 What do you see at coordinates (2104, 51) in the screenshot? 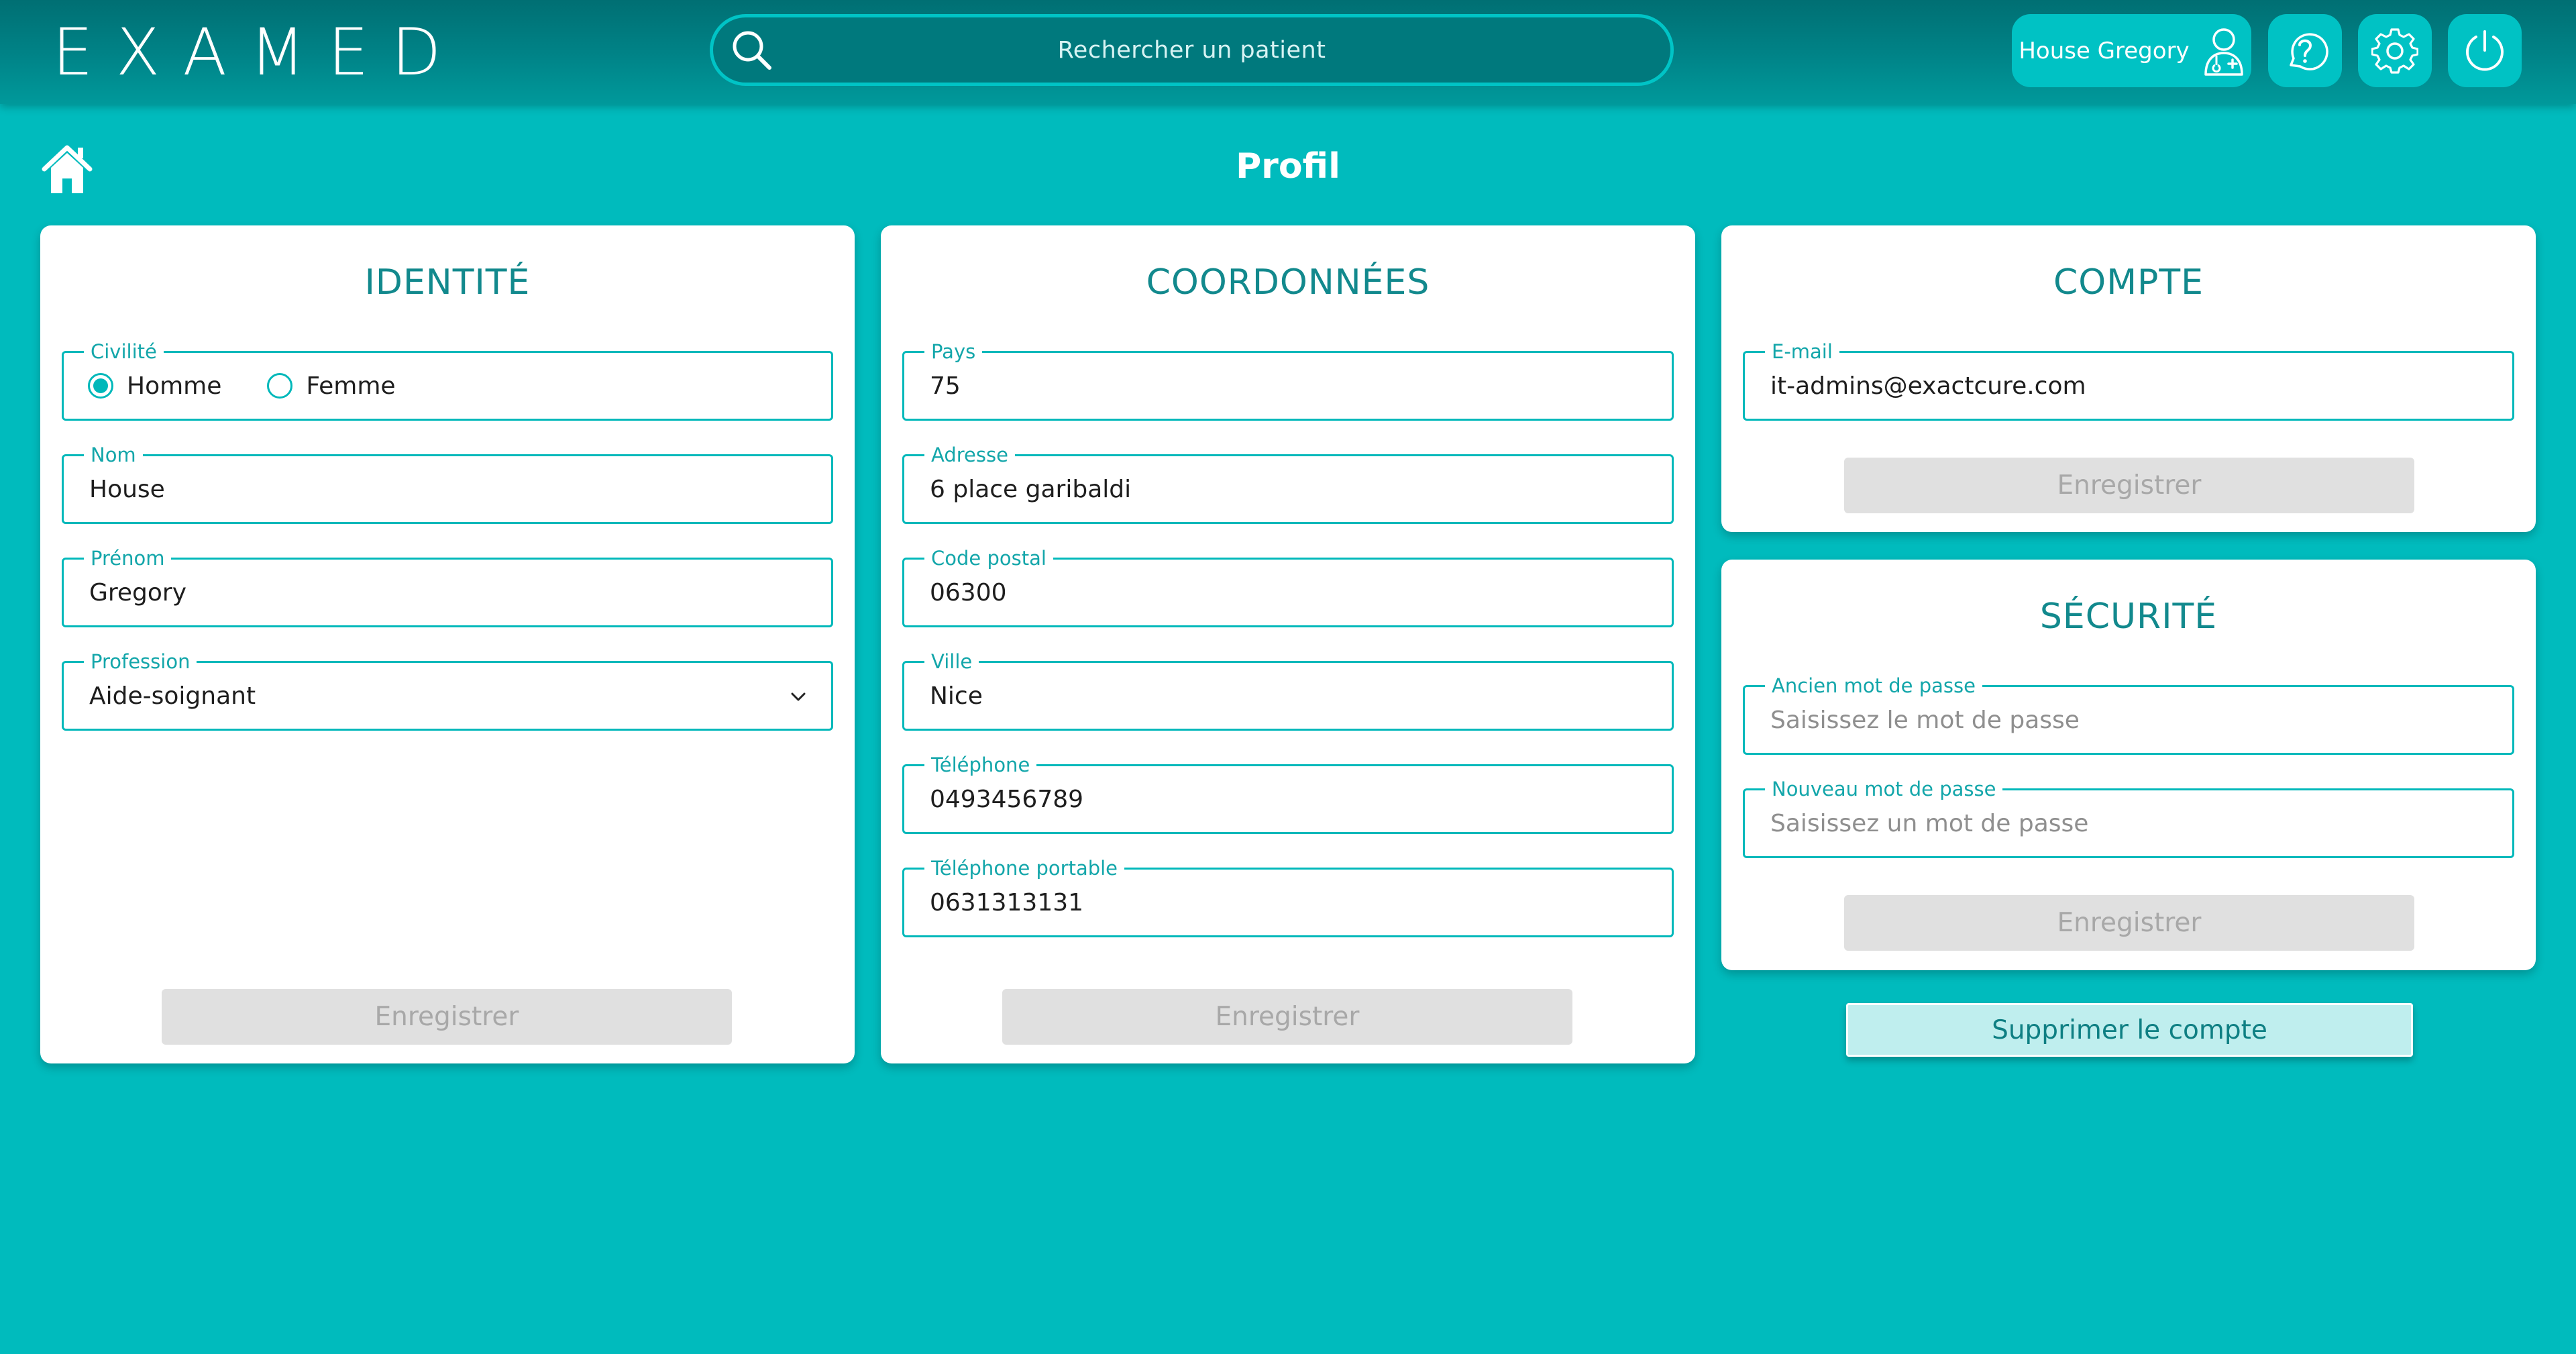
I see `user-name: House Gregory` at bounding box center [2104, 51].